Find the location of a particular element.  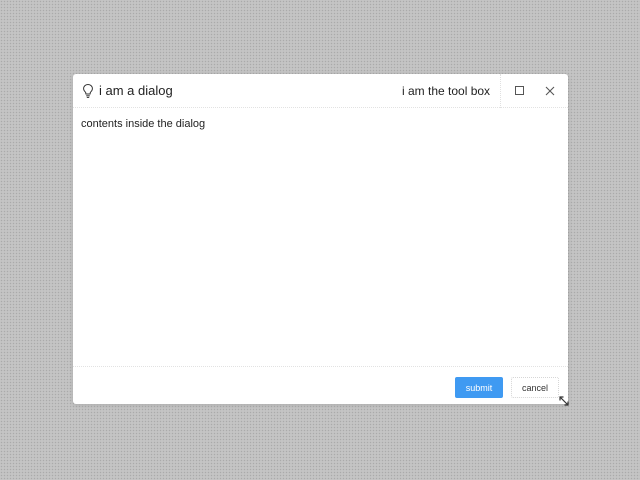

resize-handle-icon is located at coordinates (564, 401).